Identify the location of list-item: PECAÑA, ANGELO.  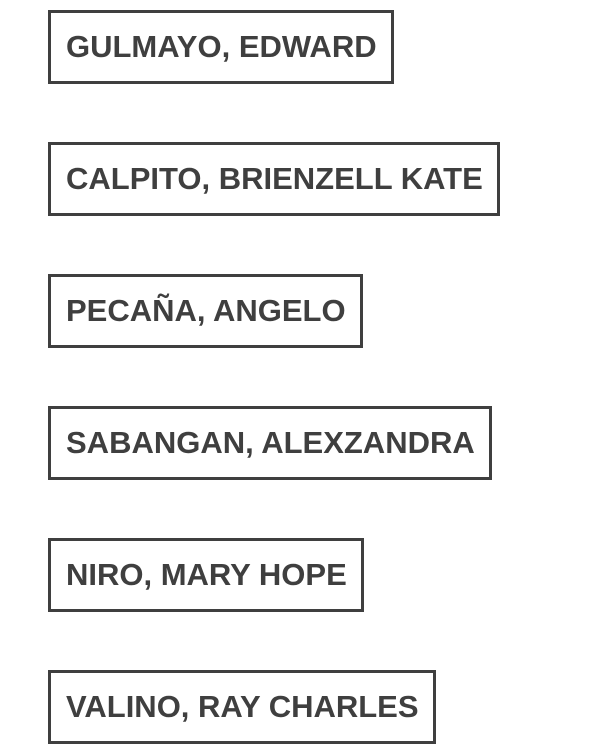
(274, 311).